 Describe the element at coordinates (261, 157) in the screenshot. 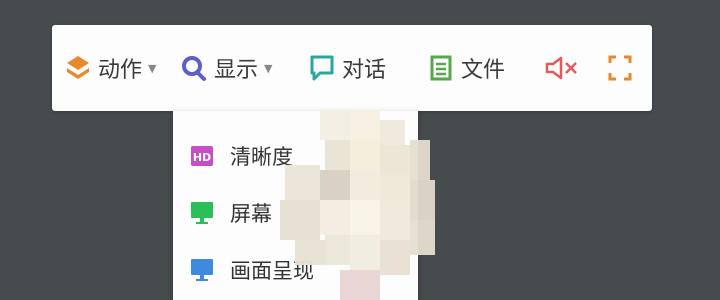

I see `menu-item-label: 清晰度` at that location.